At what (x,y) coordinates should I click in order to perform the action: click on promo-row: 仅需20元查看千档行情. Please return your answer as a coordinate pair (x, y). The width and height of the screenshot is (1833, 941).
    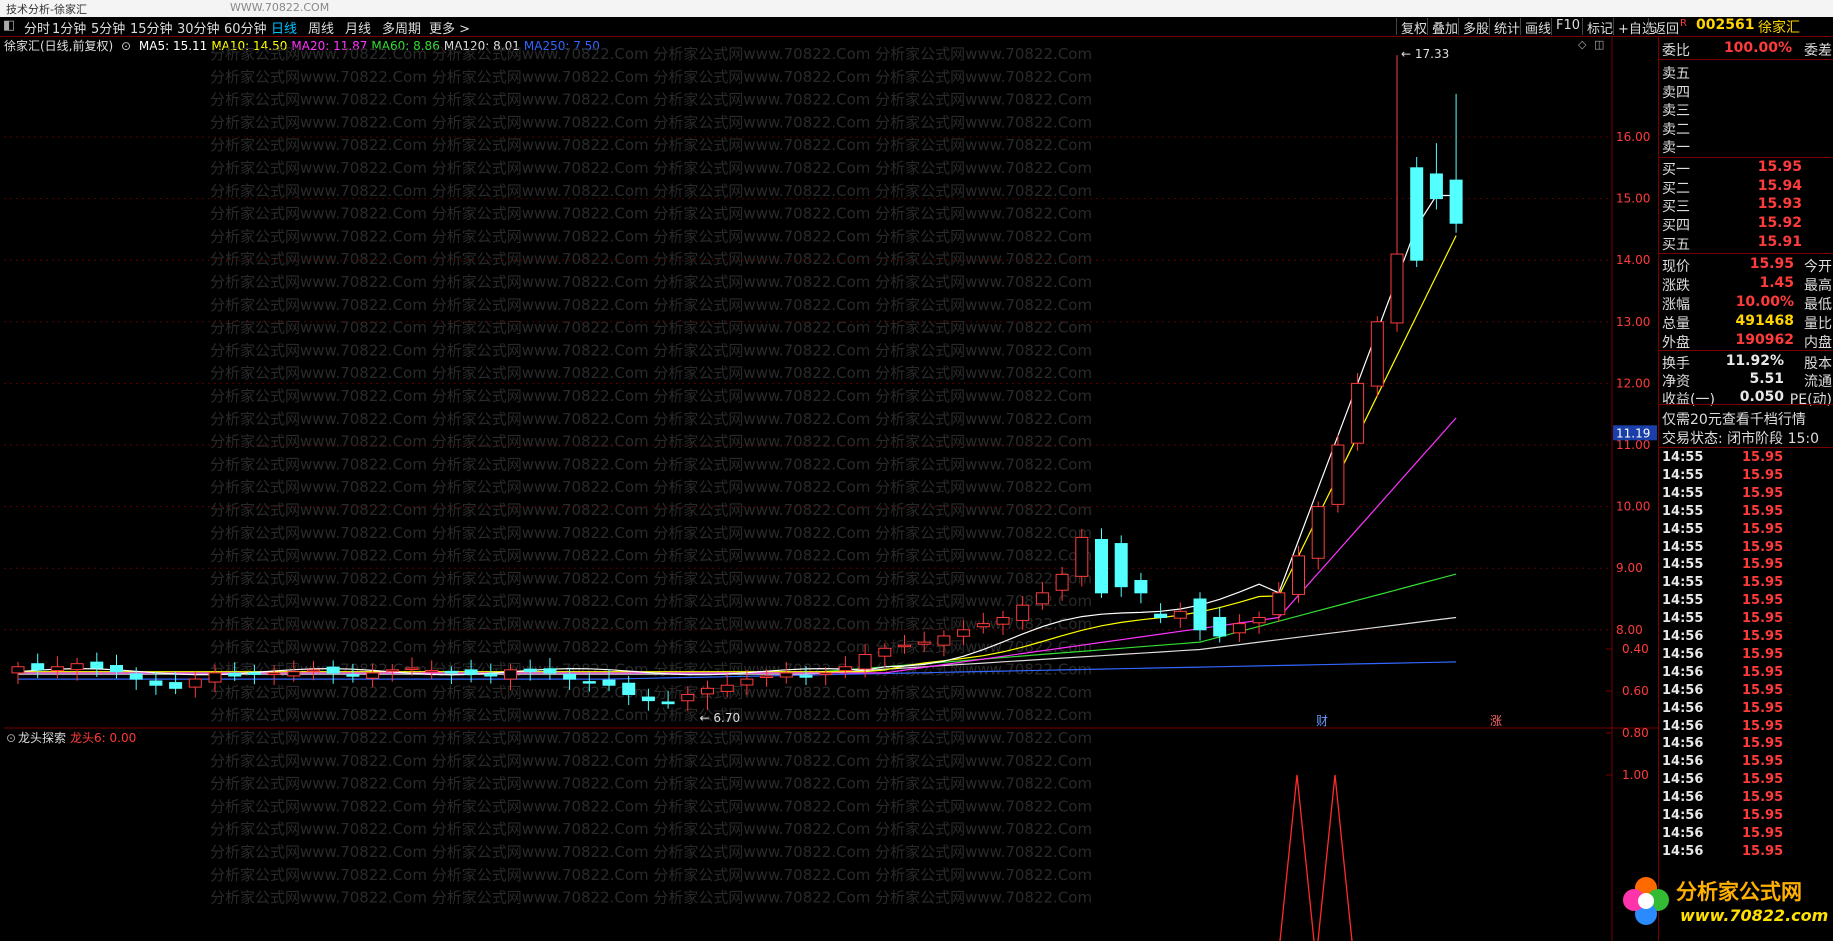
    Looking at the image, I should click on (1746, 419).